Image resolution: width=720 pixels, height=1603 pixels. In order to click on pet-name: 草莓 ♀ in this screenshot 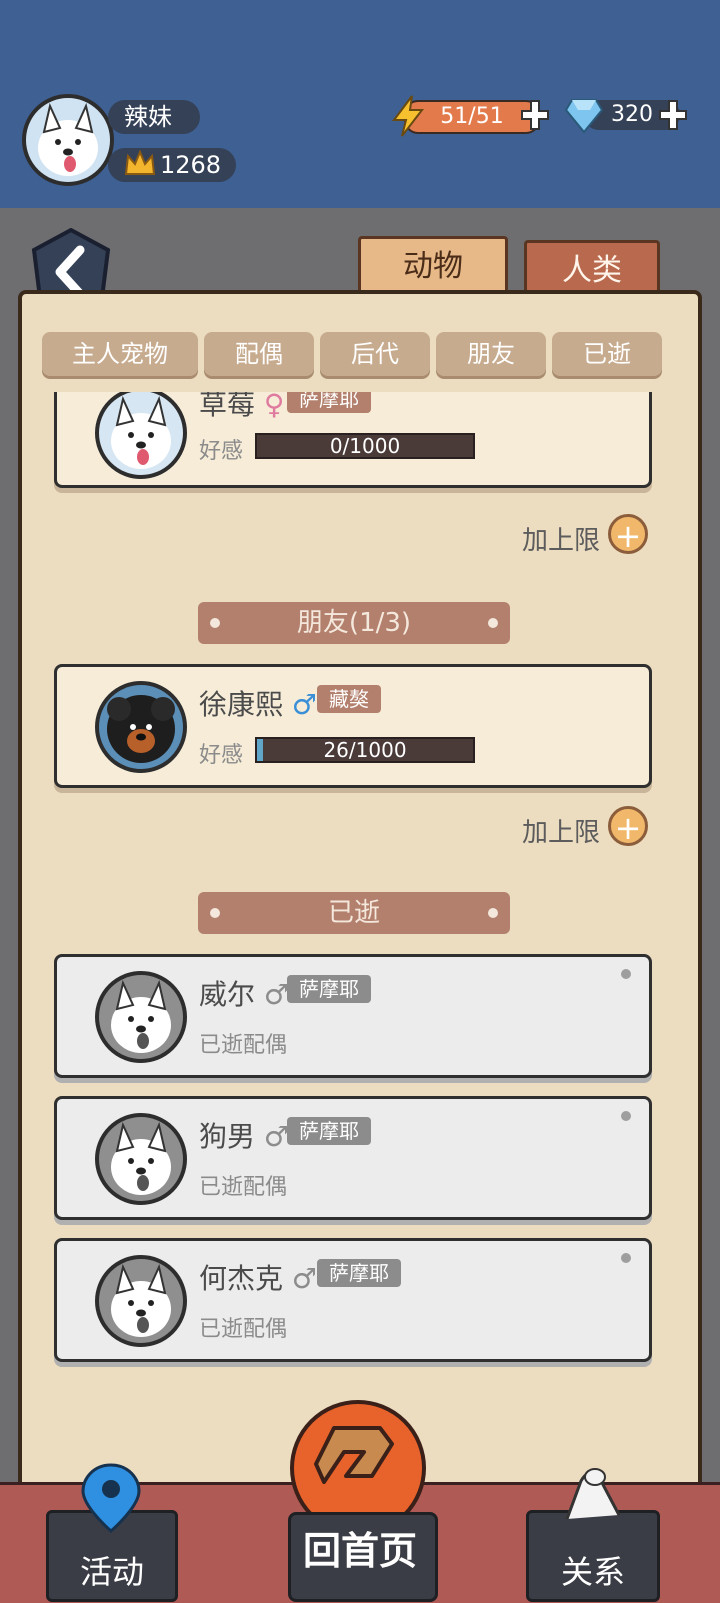, I will do `click(241, 407)`.